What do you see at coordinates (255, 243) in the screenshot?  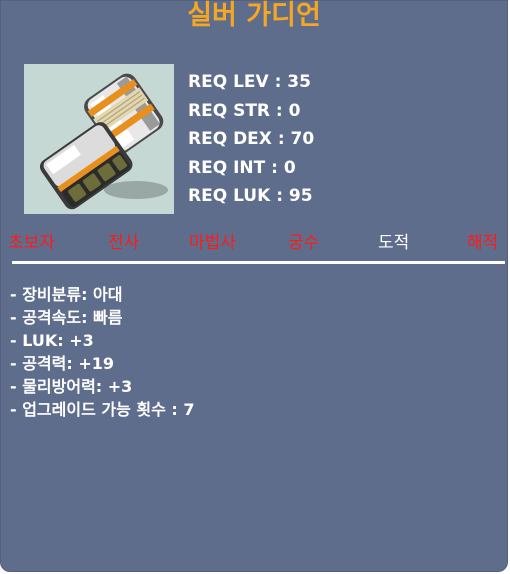 I see `job-list: 초보자 전사 마법사 궁수 도적 해적` at bounding box center [255, 243].